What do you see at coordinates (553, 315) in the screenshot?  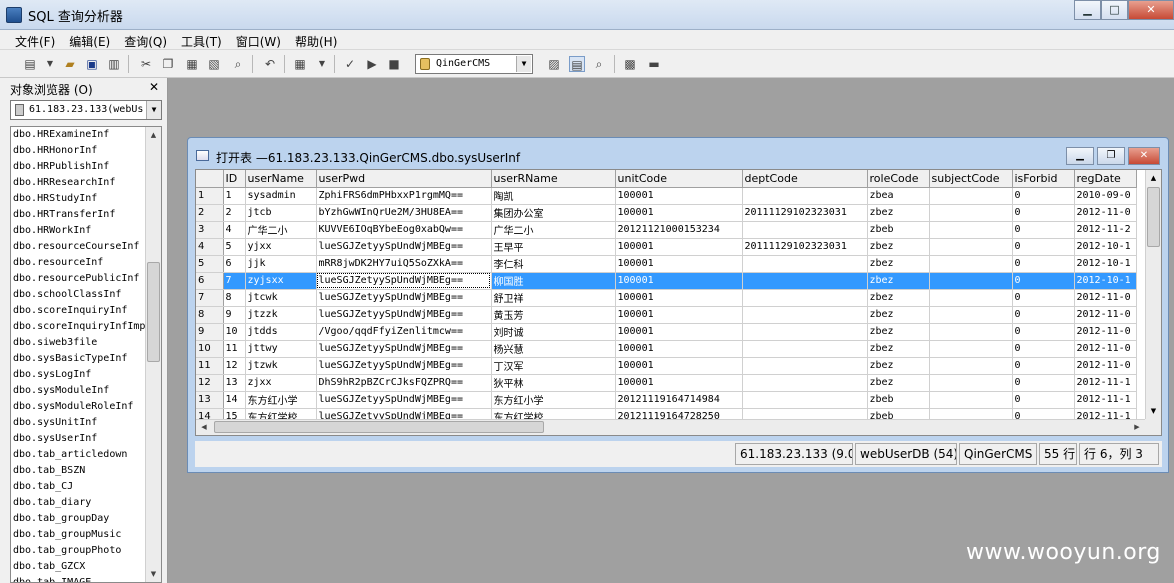 I see `table-cell: 黄玉芳` at bounding box center [553, 315].